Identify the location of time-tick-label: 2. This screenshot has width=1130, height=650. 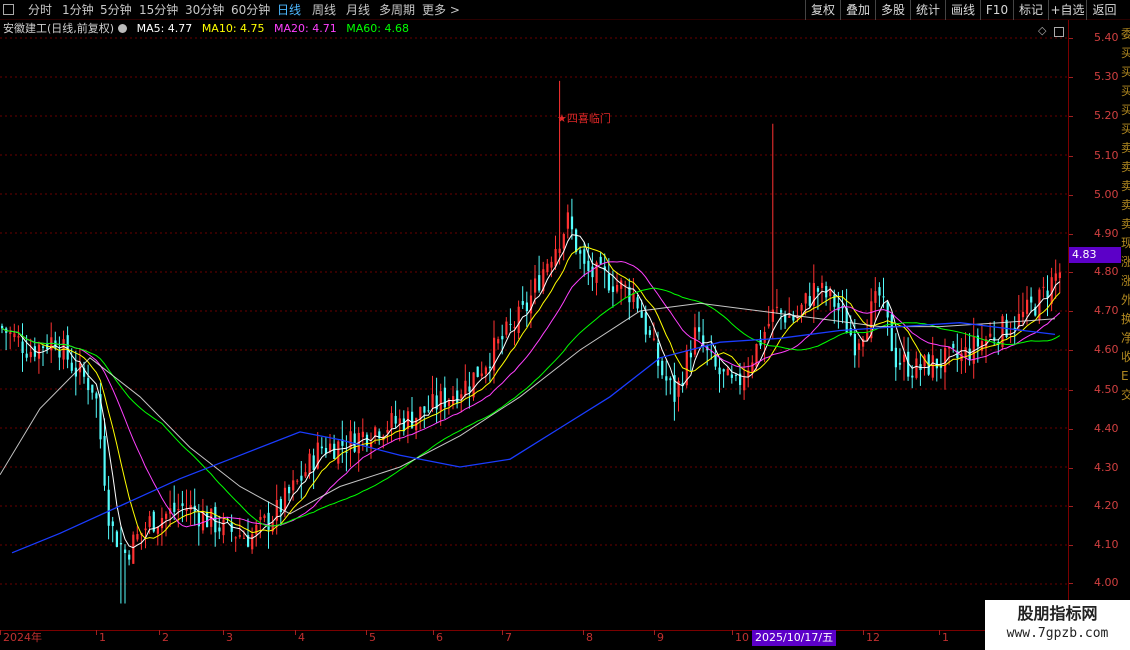
(165, 637).